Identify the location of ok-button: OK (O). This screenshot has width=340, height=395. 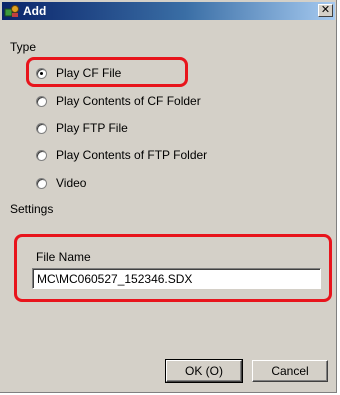
(204, 371).